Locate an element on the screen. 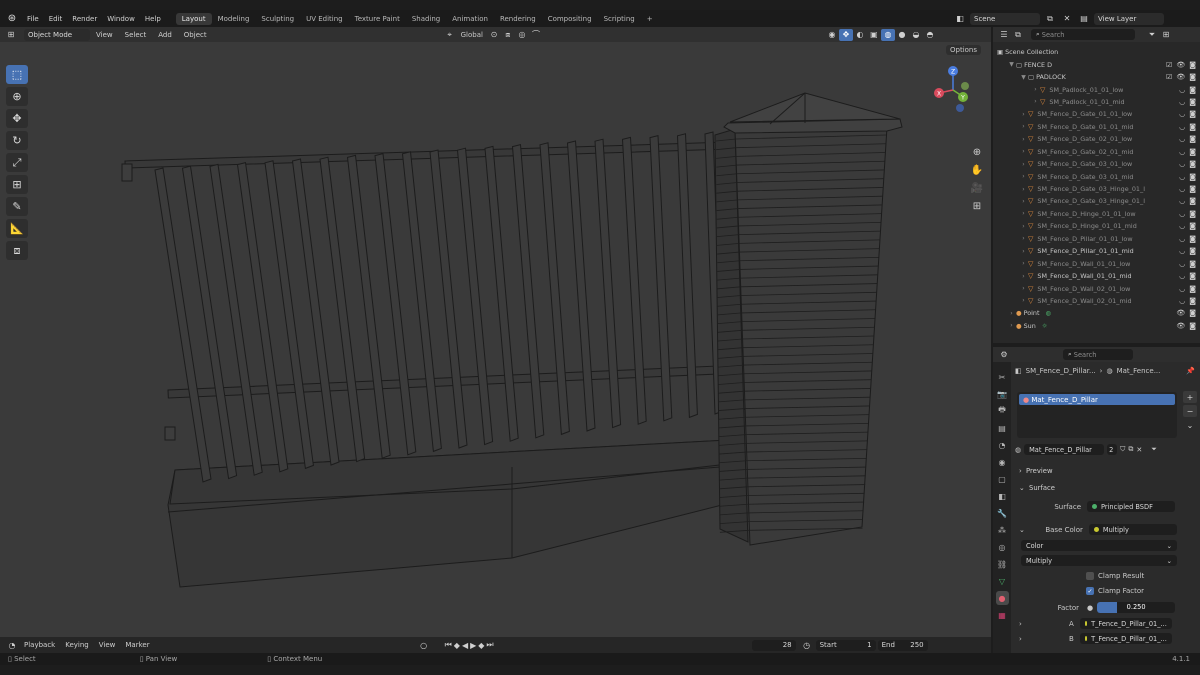 This screenshot has width=1200, height=675. properties-editor-icon: ⚙ is located at coordinates (1004, 355).